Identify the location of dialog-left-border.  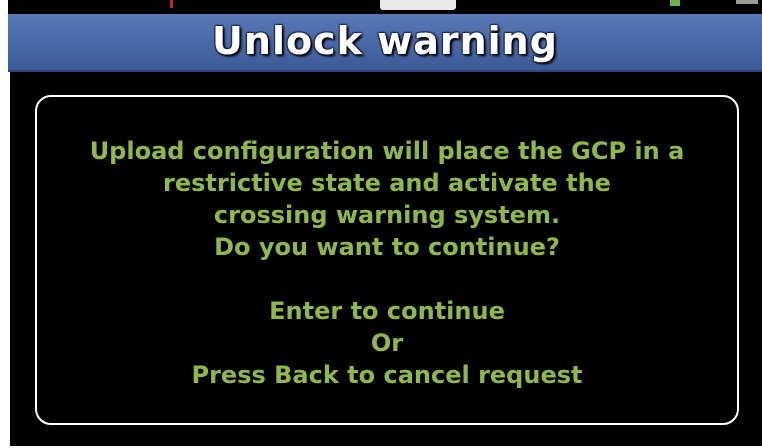
(9, 259).